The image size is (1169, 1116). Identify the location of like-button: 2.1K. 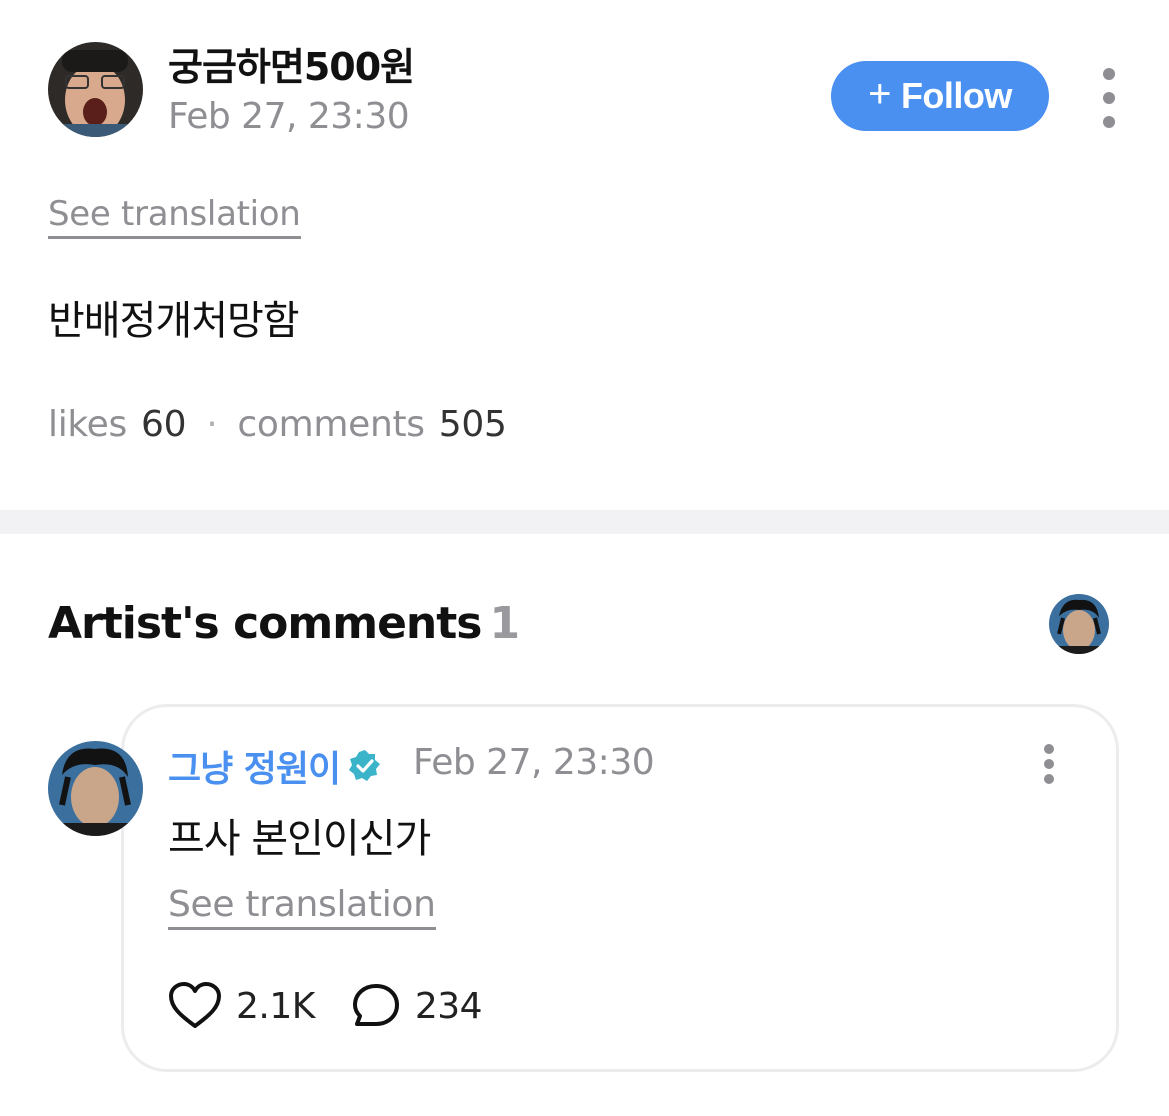
(241, 1006).